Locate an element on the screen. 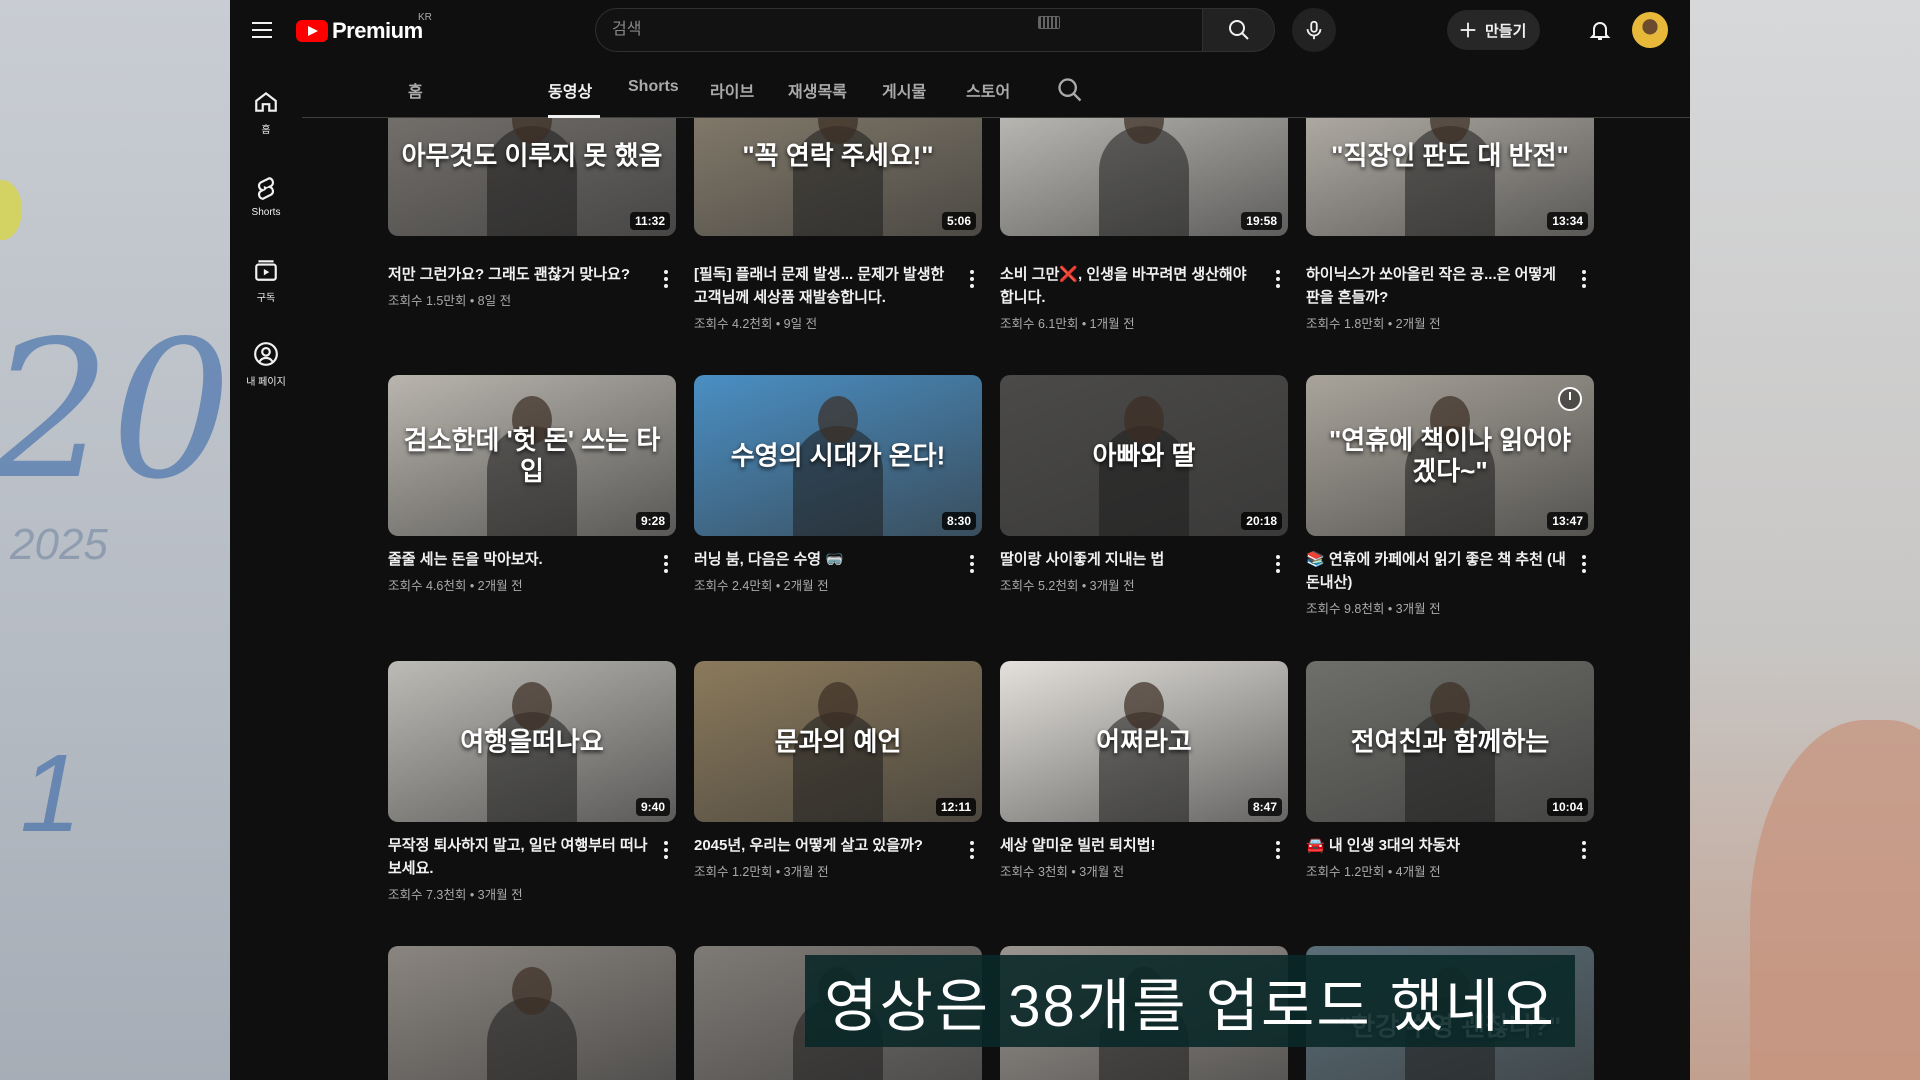 Image resolution: width=1920 pixels, height=1080 pixels. guide-label: 구독 is located at coordinates (266, 298).